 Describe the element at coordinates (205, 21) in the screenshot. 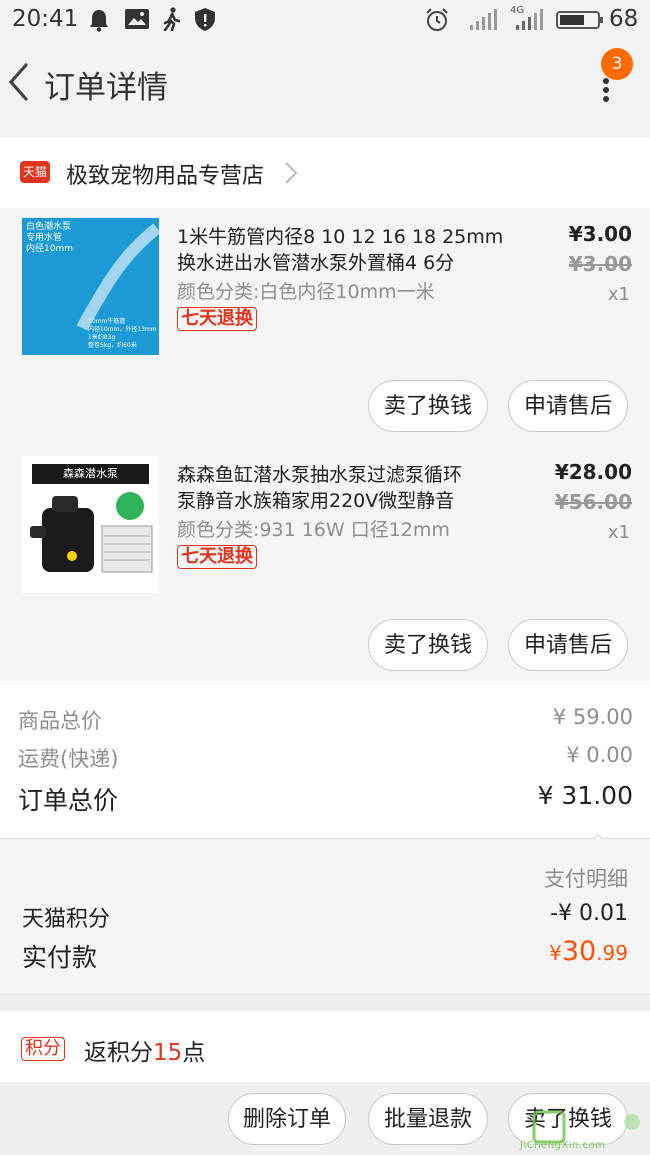

I see `shield-icon` at that location.